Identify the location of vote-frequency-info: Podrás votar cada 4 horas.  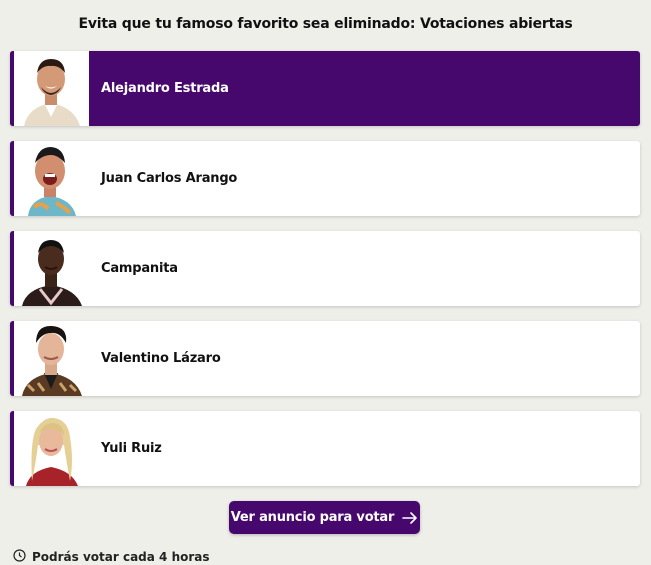
(111, 557).